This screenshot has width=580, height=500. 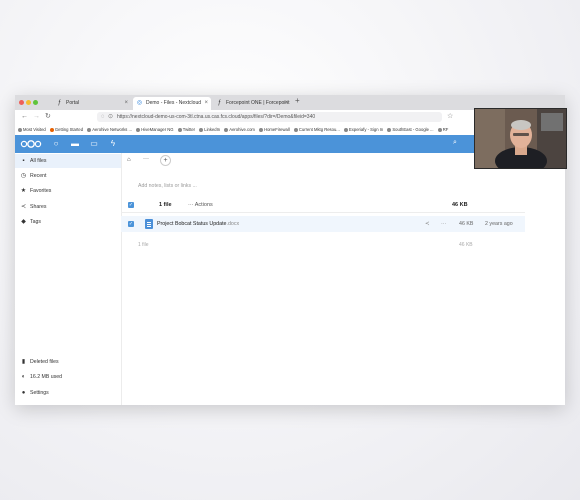 I want to click on sidebar-item-recent: ◷ Recent, so click(x=68, y=176).